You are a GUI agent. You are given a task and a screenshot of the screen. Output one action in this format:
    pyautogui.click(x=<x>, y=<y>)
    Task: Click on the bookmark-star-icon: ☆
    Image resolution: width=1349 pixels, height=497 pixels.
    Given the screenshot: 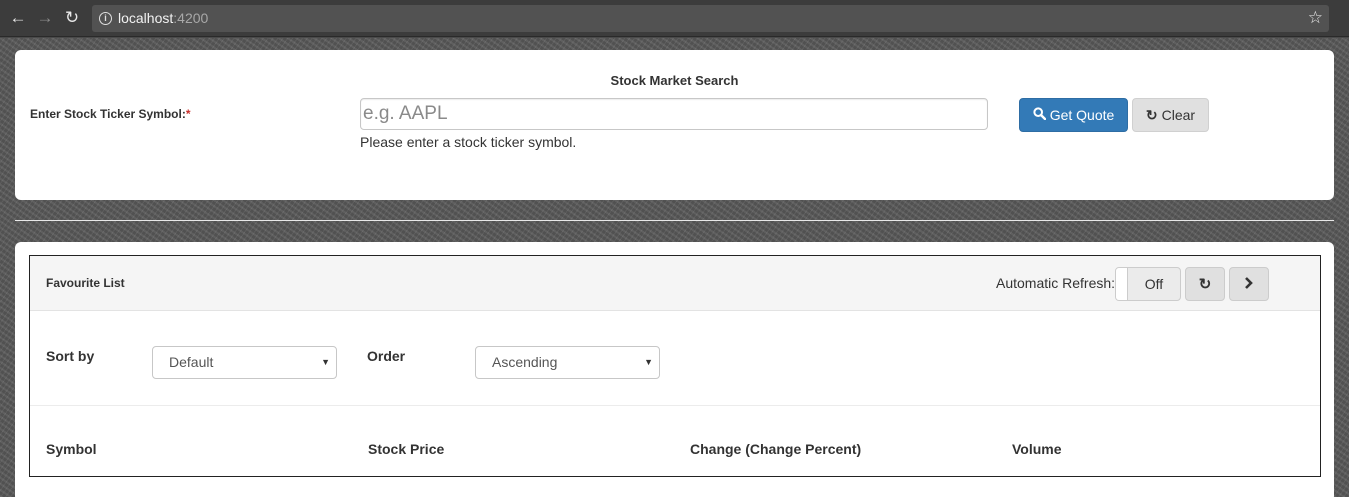 What is the action you would take?
    pyautogui.click(x=1315, y=18)
    